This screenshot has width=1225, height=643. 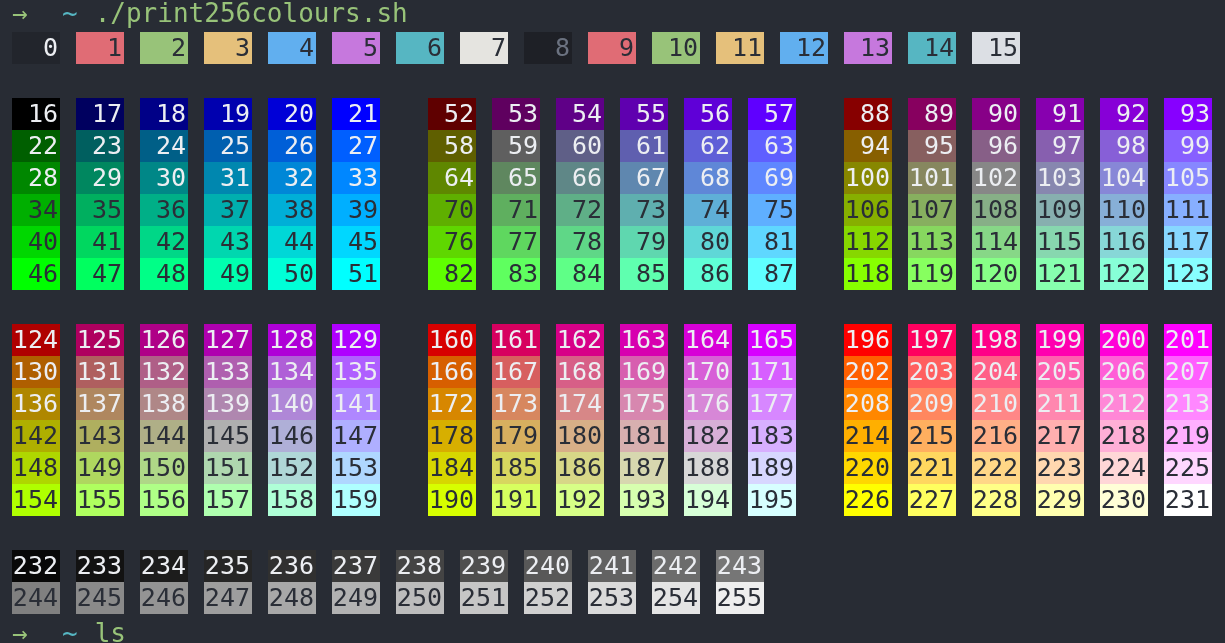 What do you see at coordinates (996, 500) in the screenshot?
I see `color-swatch: 228` at bounding box center [996, 500].